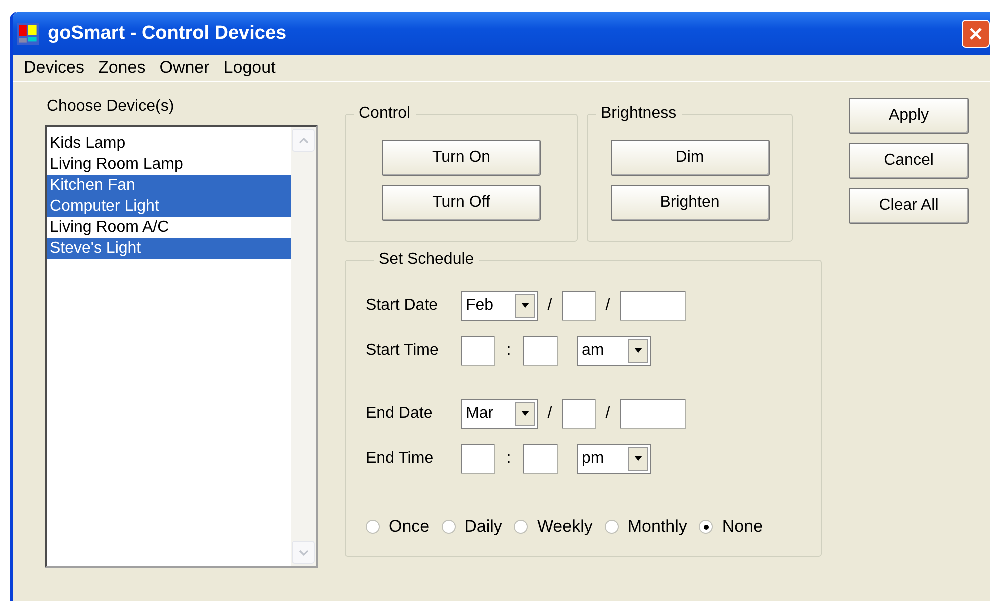 The image size is (990, 601). What do you see at coordinates (499, 413) in the screenshot?
I see `month-dropdown: Mar` at bounding box center [499, 413].